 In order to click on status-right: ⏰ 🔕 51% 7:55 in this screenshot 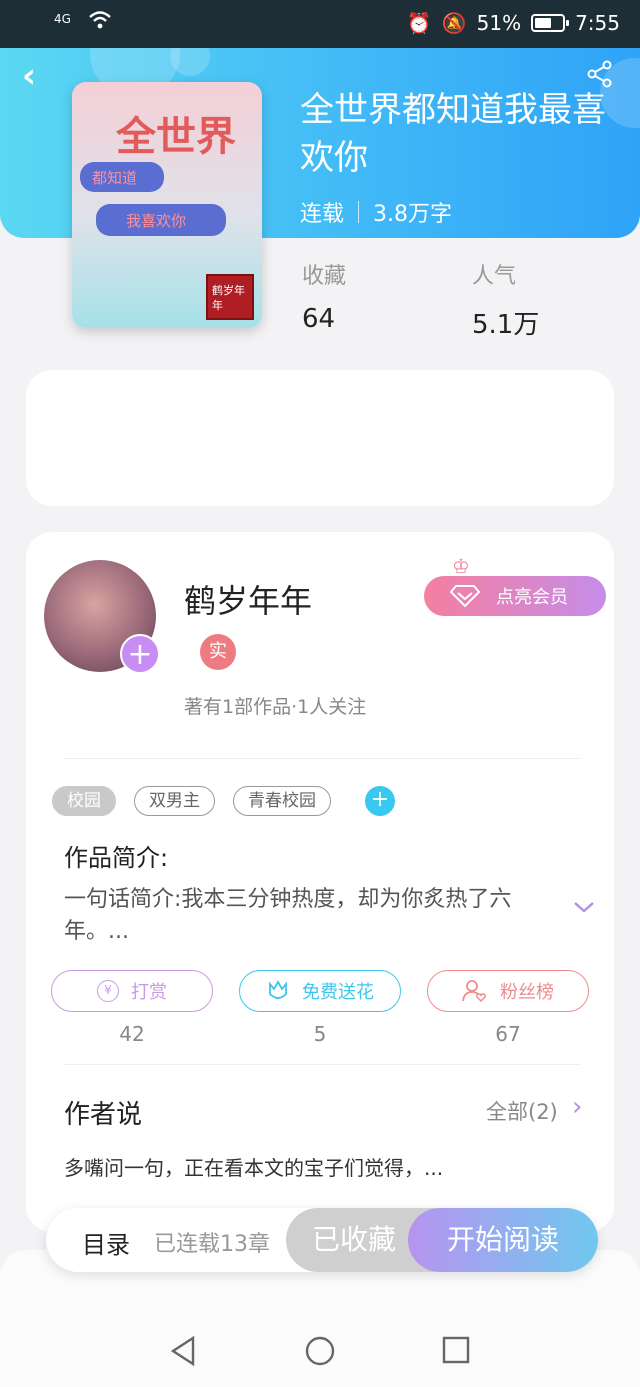, I will do `click(513, 23)`.